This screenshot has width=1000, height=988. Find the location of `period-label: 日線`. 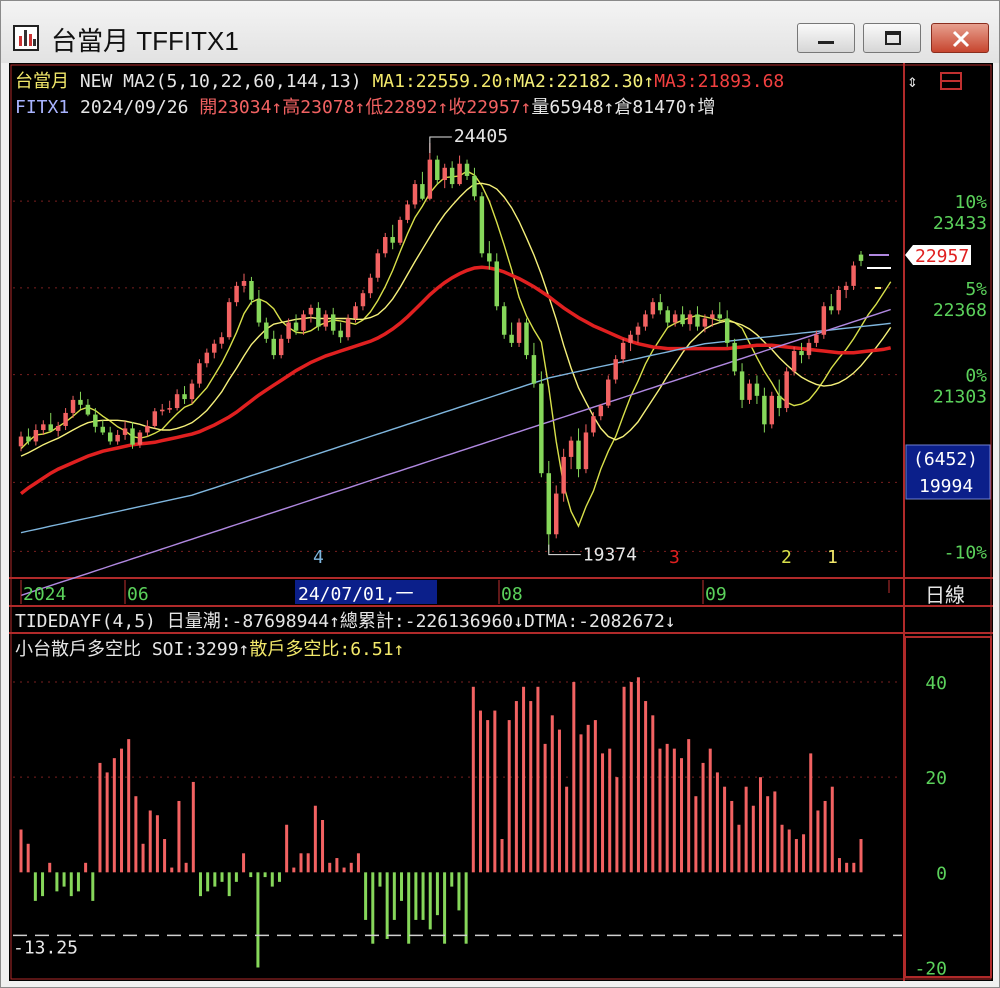

period-label: 日線 is located at coordinates (945, 595).